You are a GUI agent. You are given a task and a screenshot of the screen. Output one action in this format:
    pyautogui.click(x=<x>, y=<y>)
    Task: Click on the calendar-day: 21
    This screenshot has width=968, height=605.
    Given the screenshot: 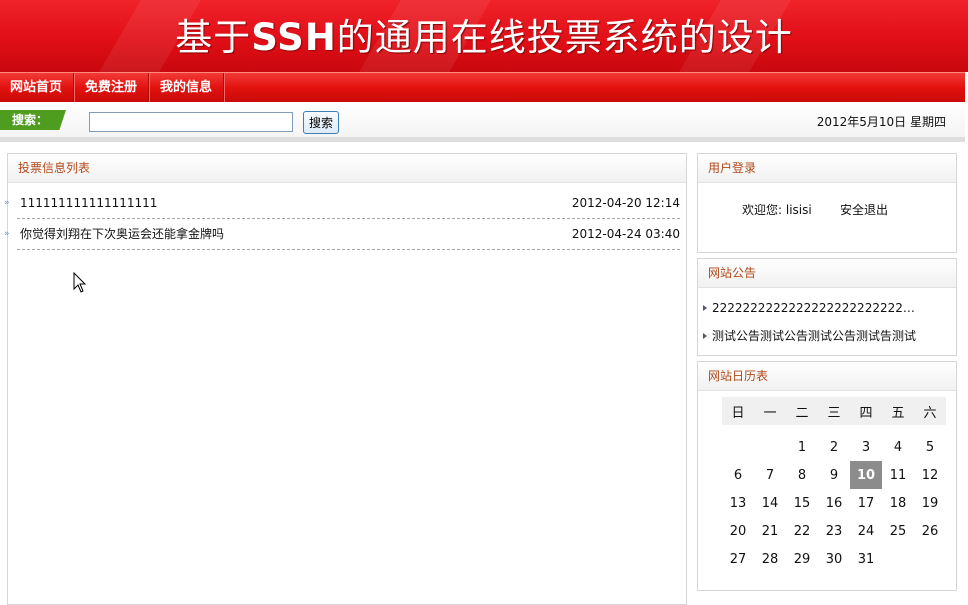 What is the action you would take?
    pyautogui.click(x=770, y=531)
    